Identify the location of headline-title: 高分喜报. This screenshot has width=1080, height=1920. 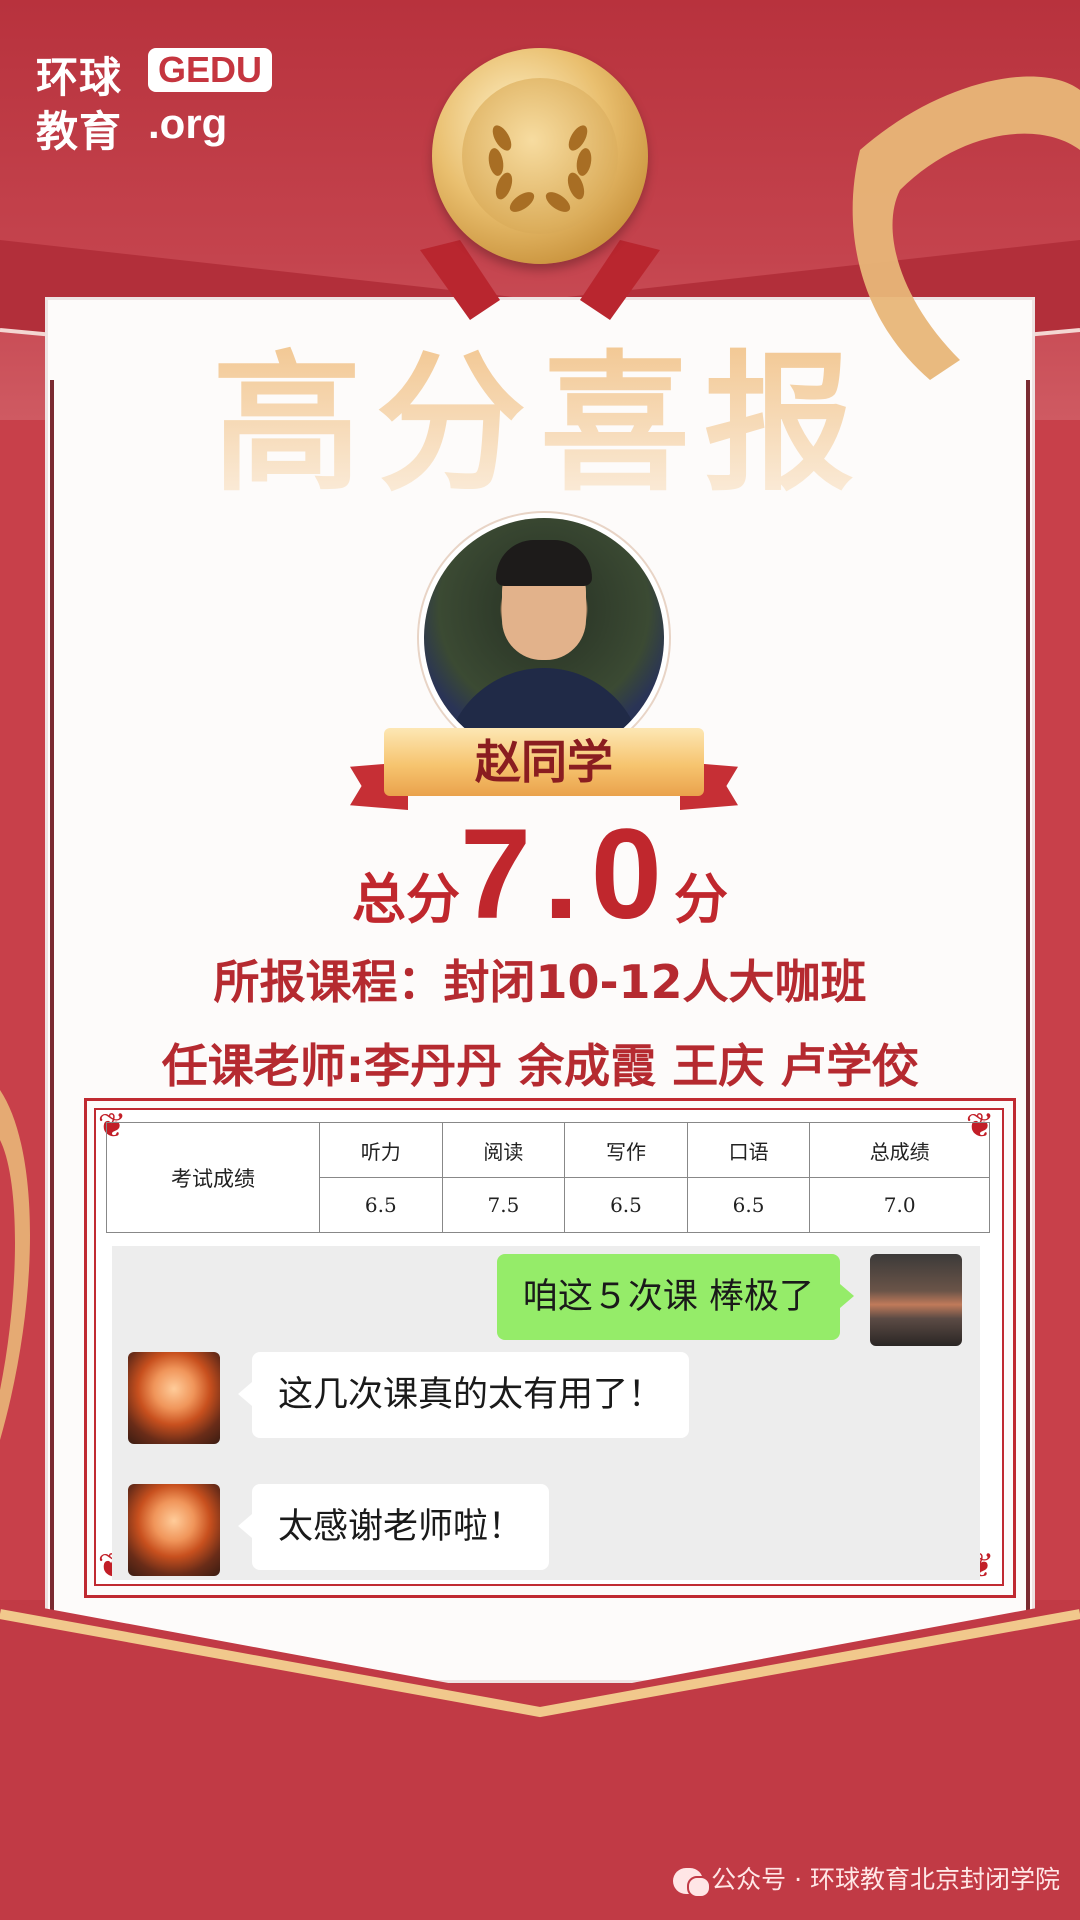
(540, 425).